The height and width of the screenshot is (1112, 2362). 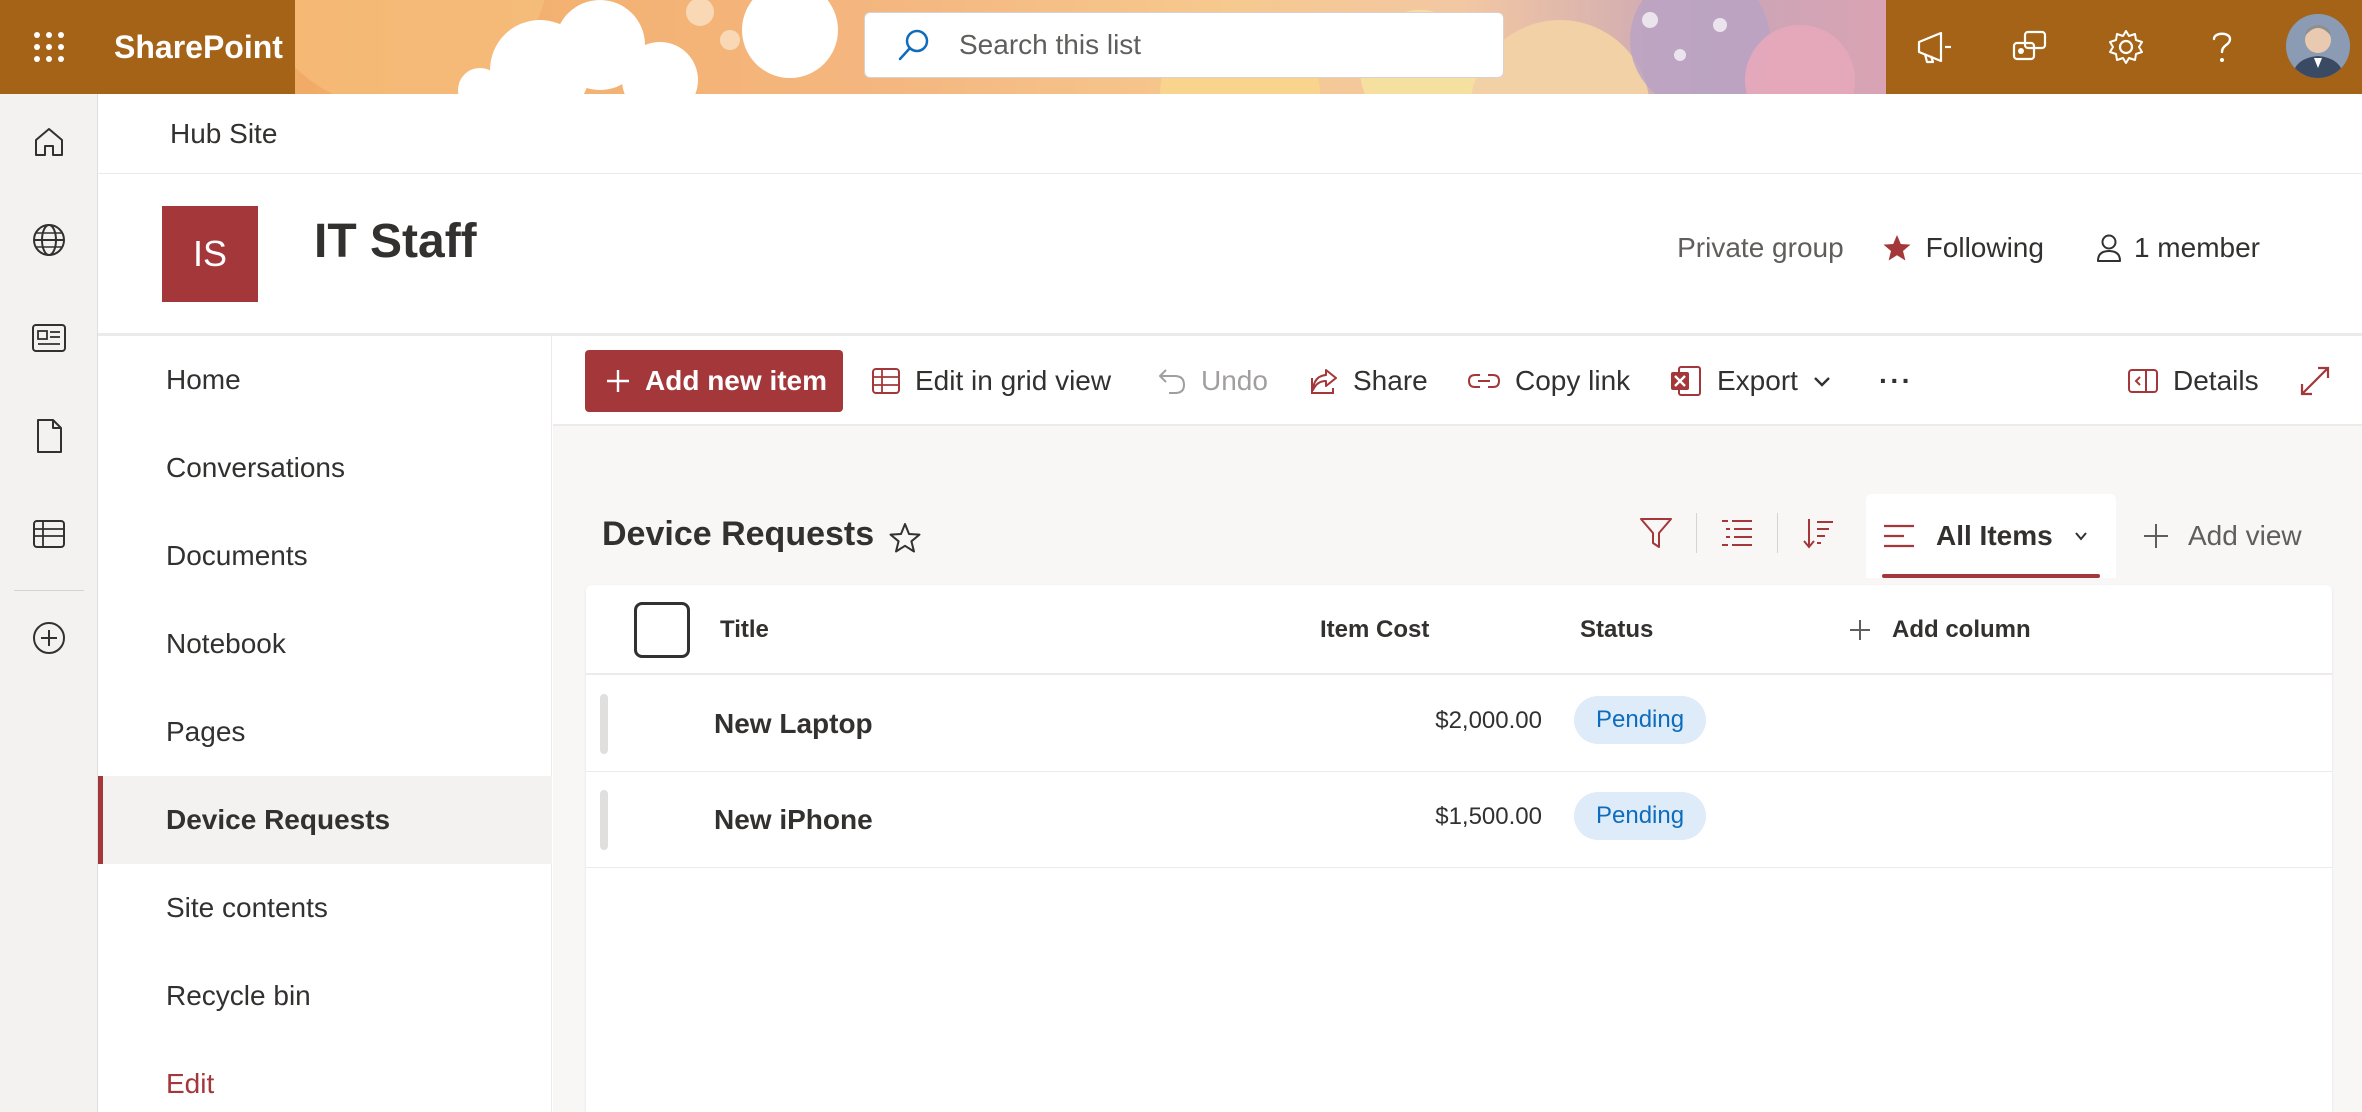 I want to click on table-row: New Laptop $2,000.00 Pending, so click(x=1459, y=724).